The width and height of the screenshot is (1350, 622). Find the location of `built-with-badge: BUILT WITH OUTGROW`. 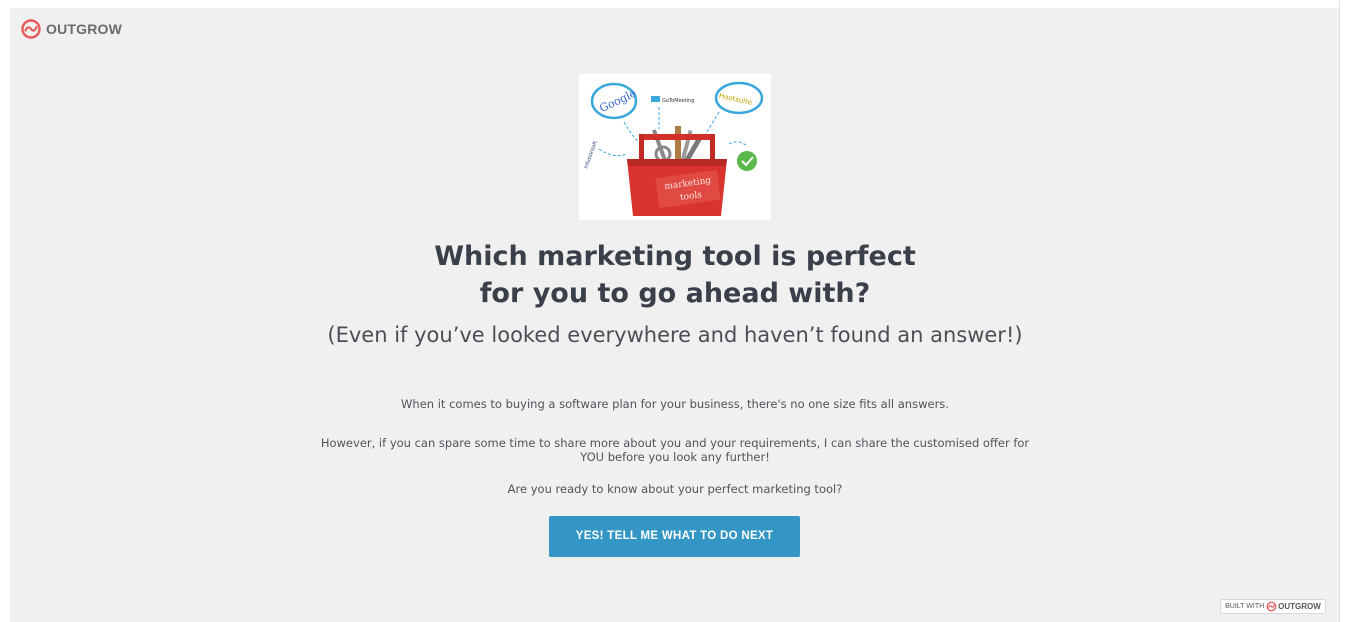

built-with-badge: BUILT WITH OUTGROW is located at coordinates (1273, 606).